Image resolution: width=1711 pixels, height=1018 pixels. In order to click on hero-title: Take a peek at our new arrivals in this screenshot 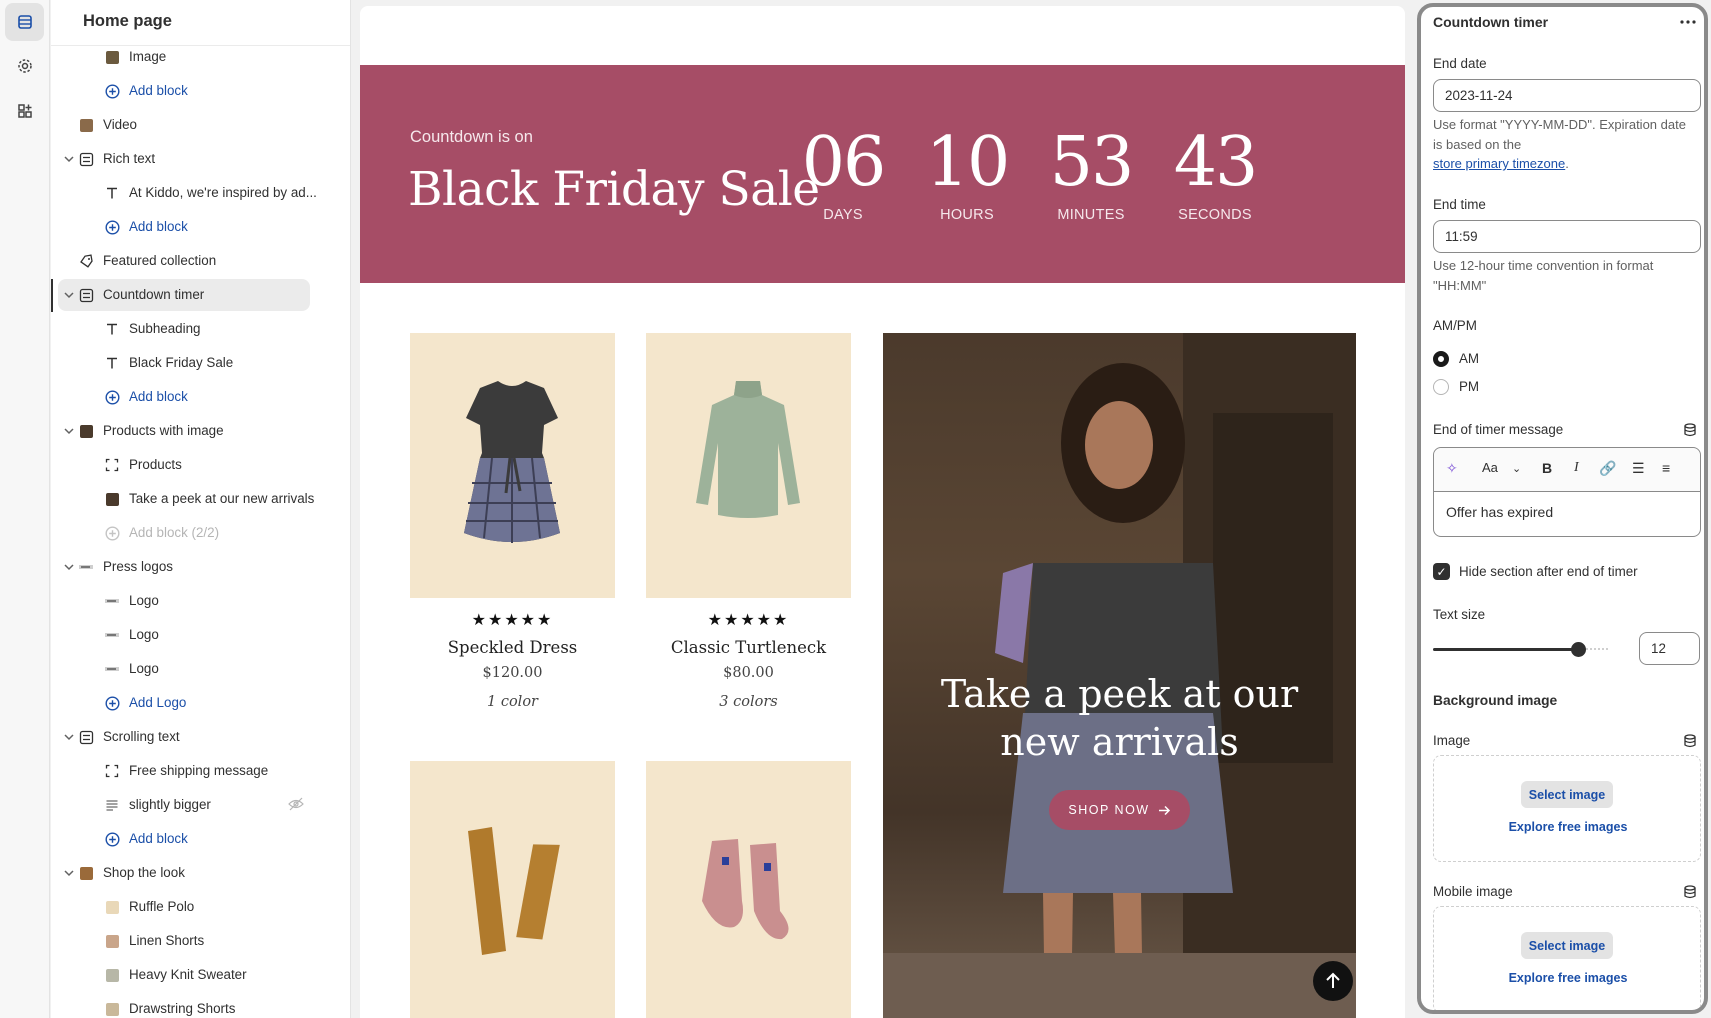, I will do `click(1119, 718)`.